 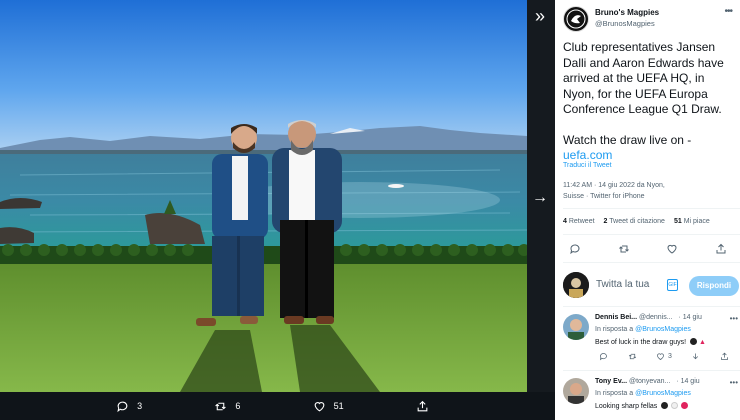 I want to click on next-media-button: →, so click(x=540, y=198).